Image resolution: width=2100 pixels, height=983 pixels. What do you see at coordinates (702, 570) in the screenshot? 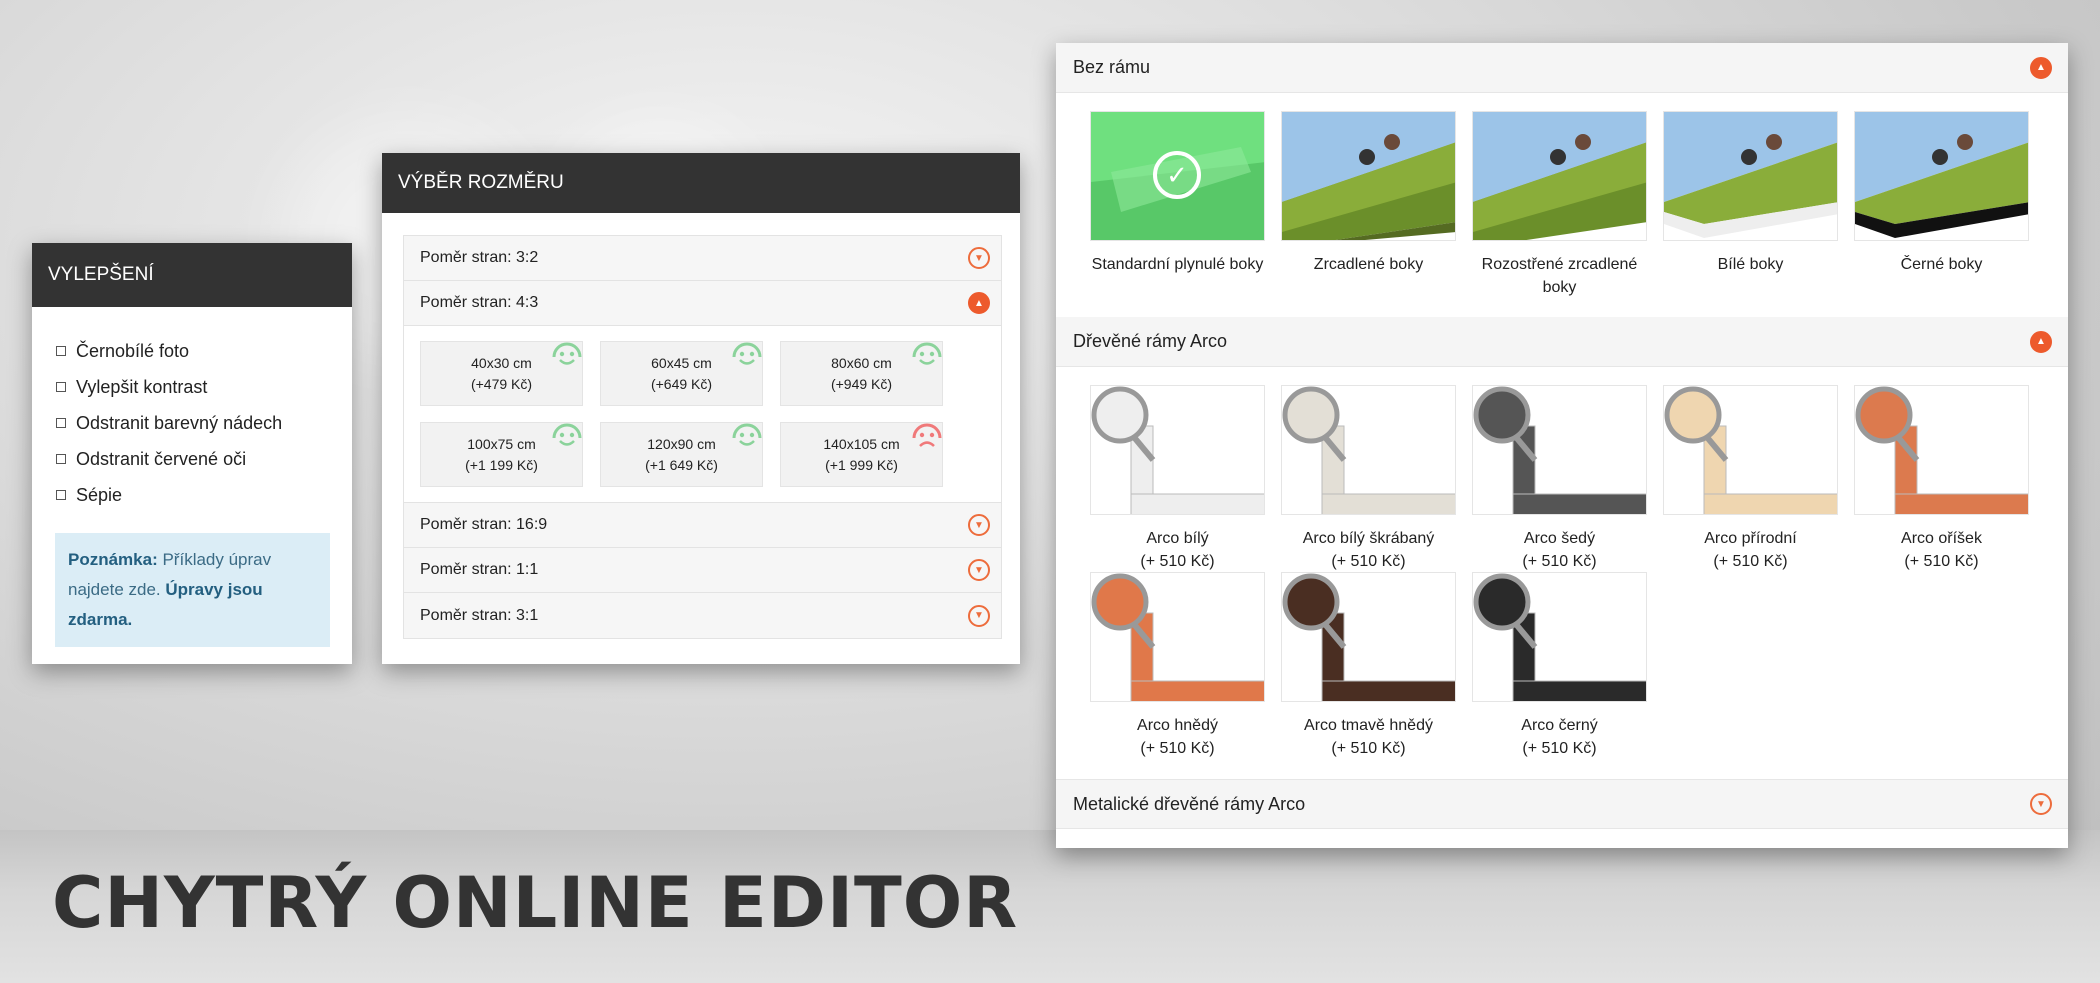
I see `ratio-row: Poměr stran: 1:1 ▼` at bounding box center [702, 570].